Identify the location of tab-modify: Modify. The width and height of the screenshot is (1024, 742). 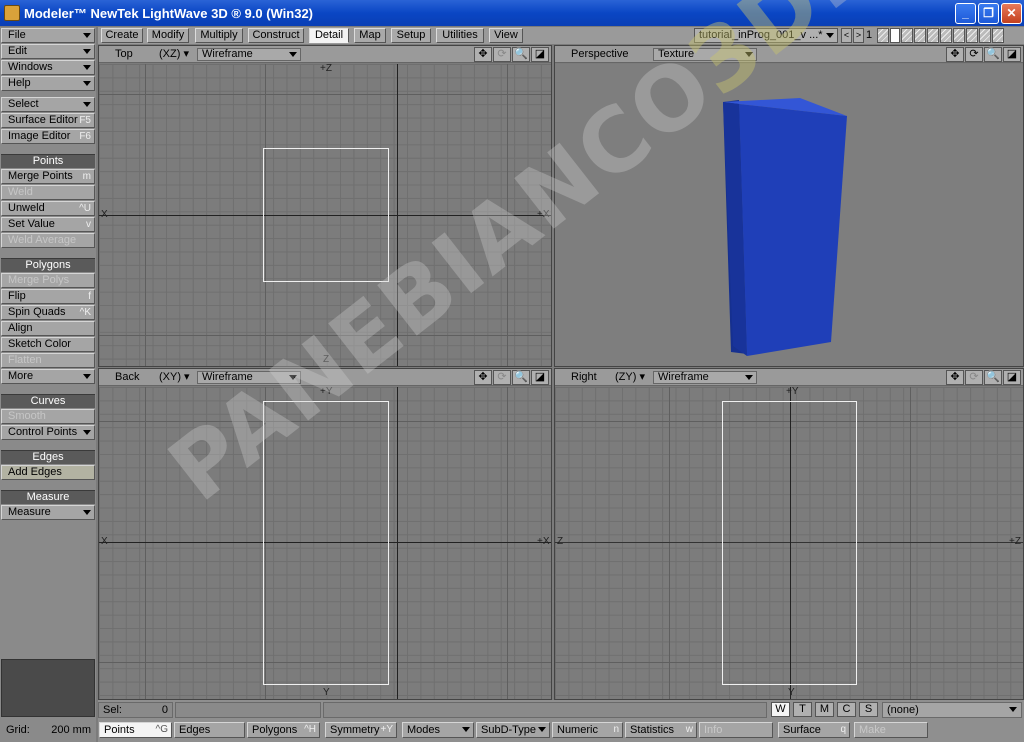
(168, 35).